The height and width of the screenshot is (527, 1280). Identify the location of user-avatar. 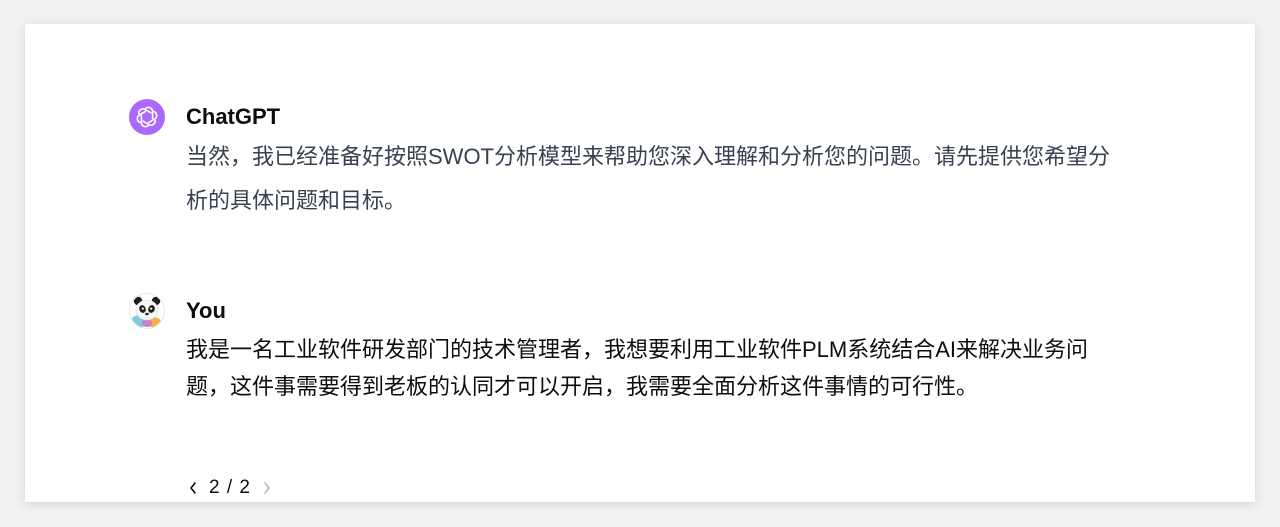
(147, 311).